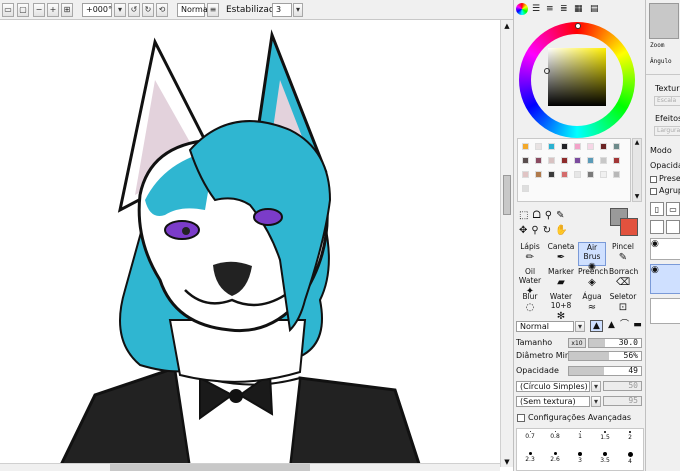 This screenshot has height=471, width=680. Describe the element at coordinates (574, 170) in the screenshot. I see `swatch-grid` at that location.